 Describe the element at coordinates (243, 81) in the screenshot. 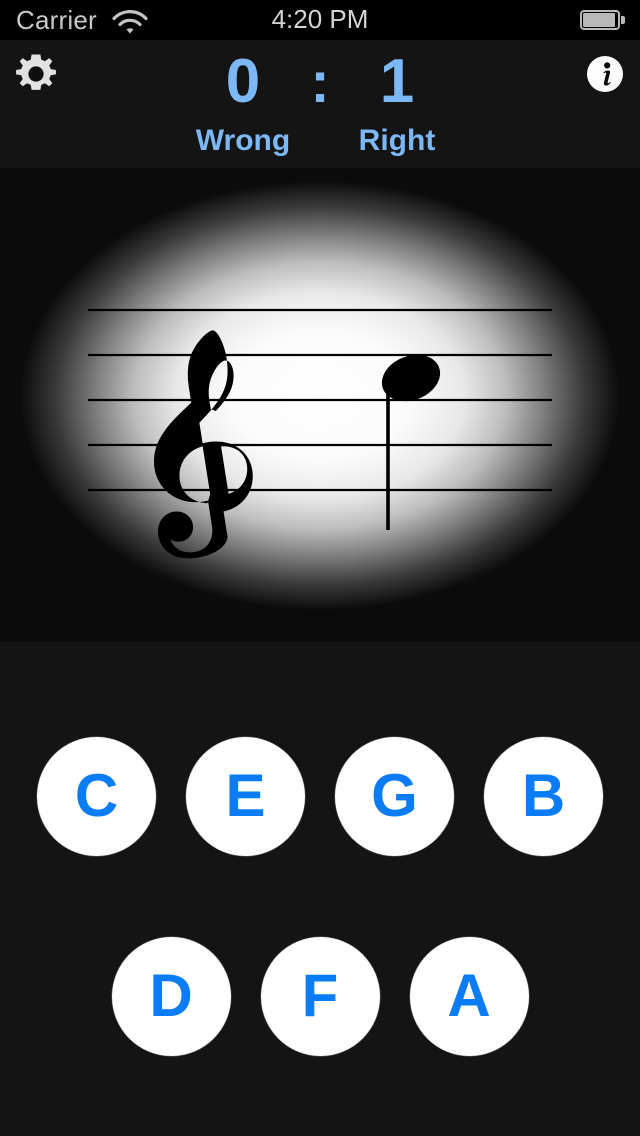

I see `wrong-count: 0` at that location.